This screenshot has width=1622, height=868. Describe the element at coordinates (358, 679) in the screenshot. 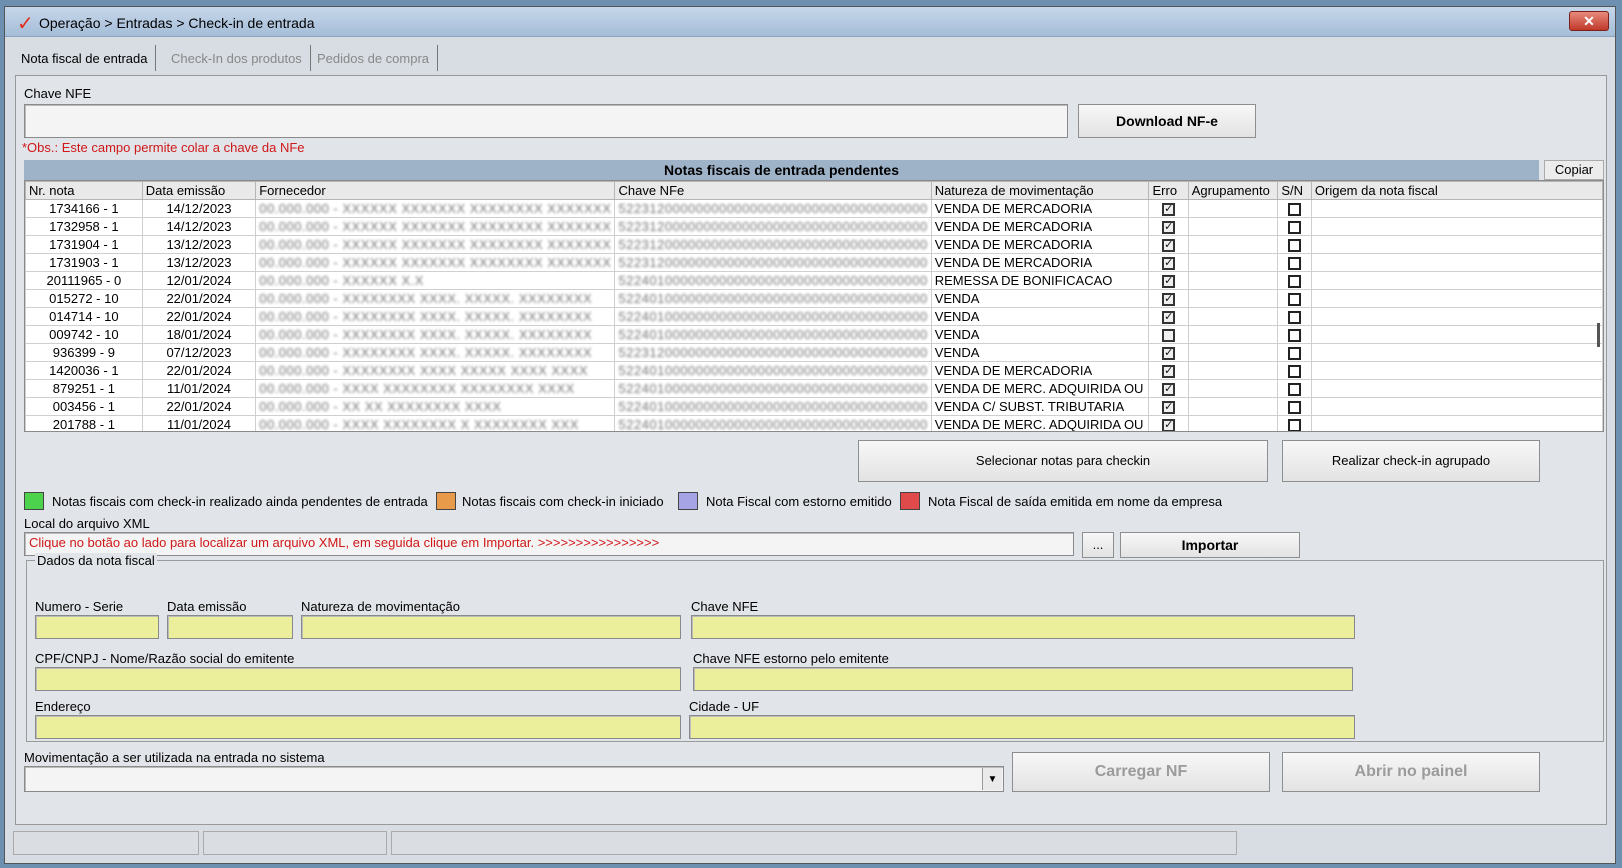

I see `cpf-cnpj-field` at that location.